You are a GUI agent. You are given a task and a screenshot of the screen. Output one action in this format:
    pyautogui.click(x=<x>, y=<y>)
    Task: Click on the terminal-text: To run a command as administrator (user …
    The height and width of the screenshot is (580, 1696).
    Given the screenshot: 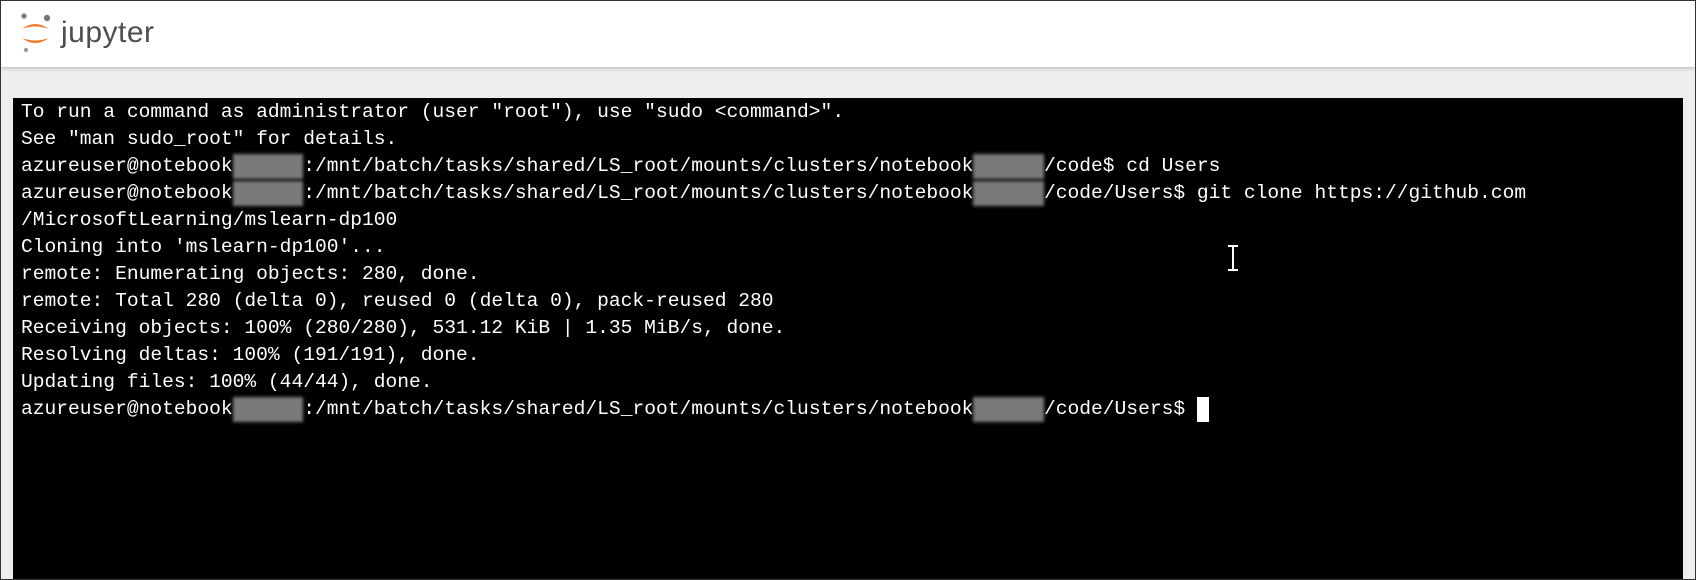 What is the action you would take?
    pyautogui.click(x=433, y=112)
    